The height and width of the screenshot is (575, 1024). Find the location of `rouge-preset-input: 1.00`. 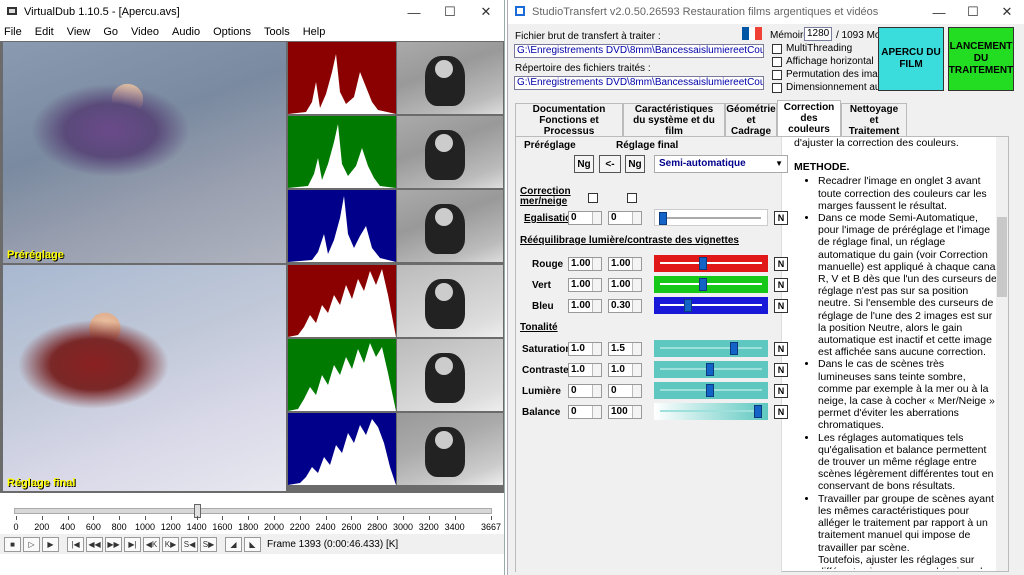

rouge-preset-input: 1.00 is located at coordinates (585, 264).